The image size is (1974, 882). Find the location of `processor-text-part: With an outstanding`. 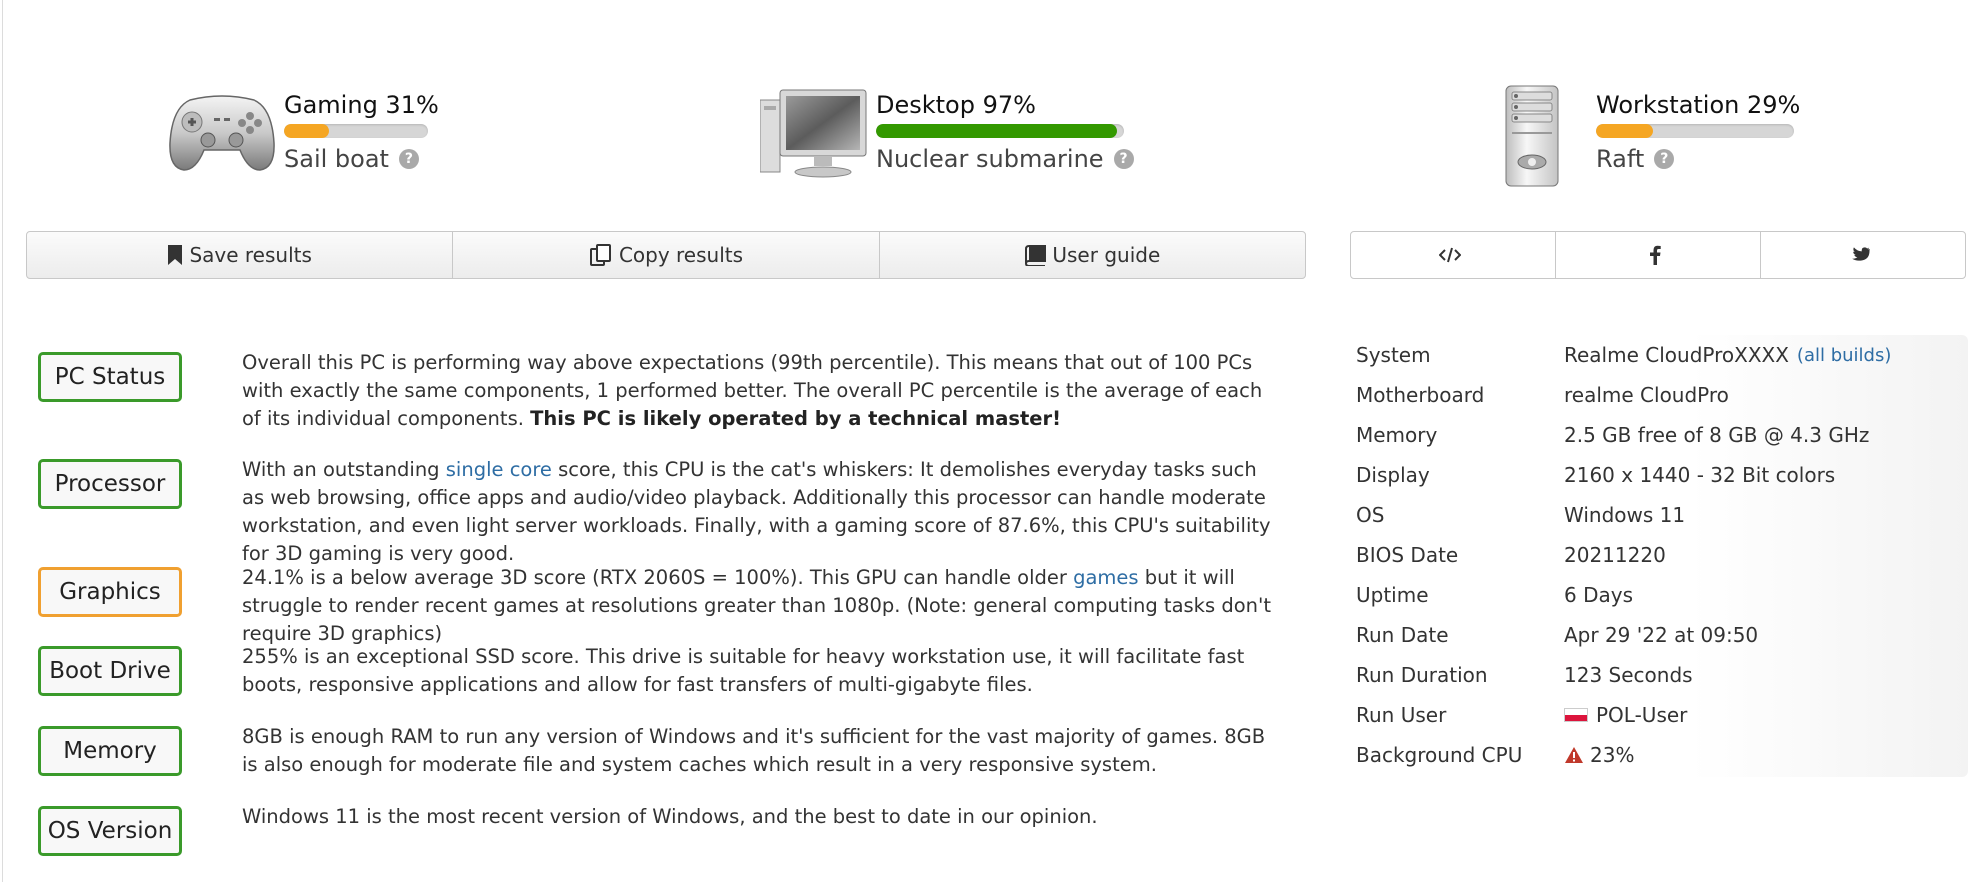

processor-text-part: With an outstanding is located at coordinates (344, 469).